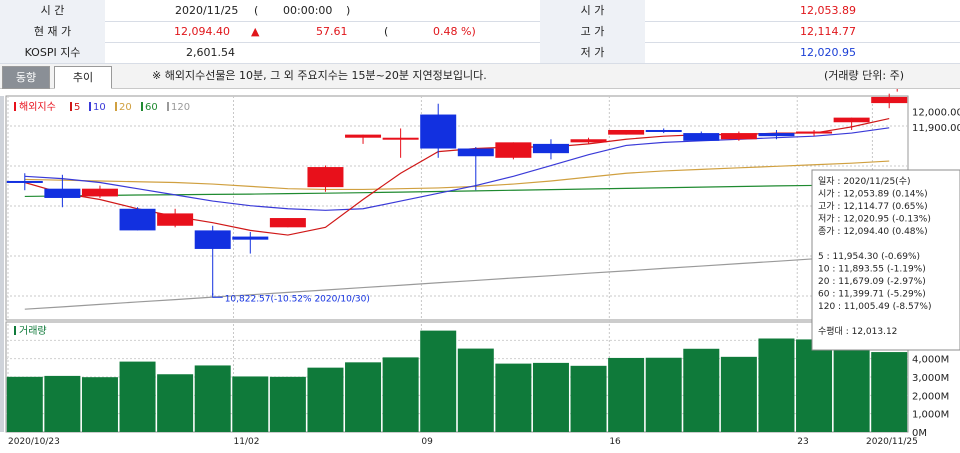  I want to click on tooltip-line: 고가 : 12,114.77 (0.65%), so click(873, 206).